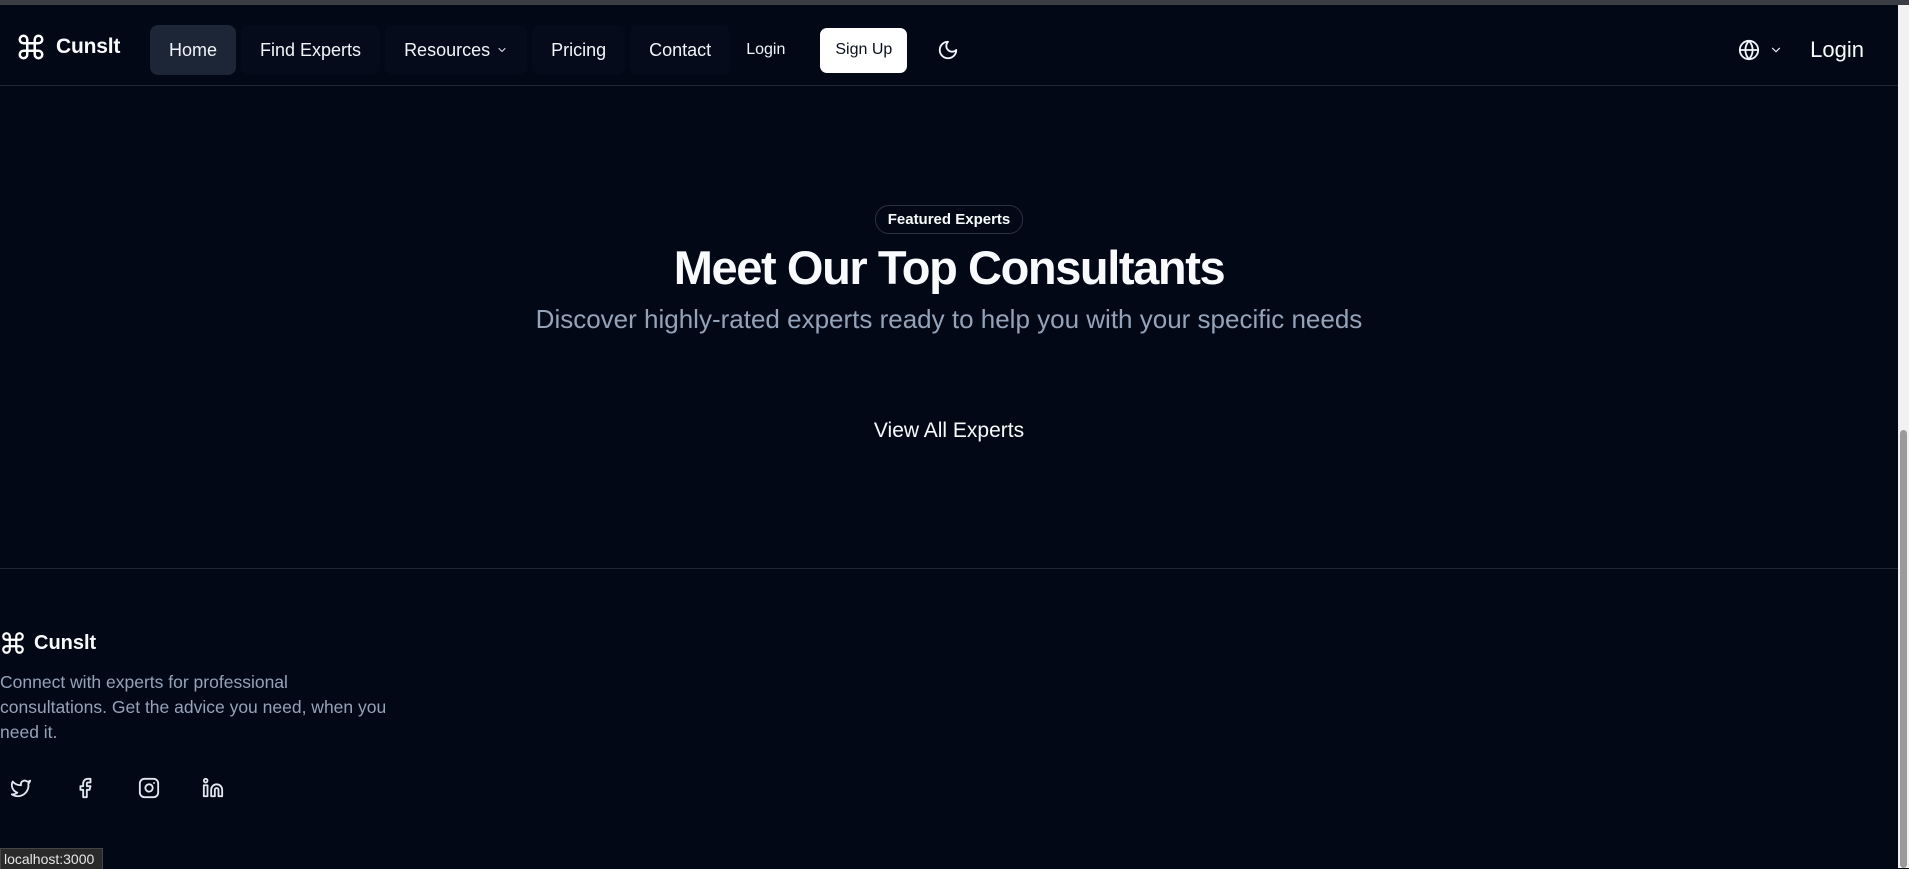 The image size is (1909, 869). What do you see at coordinates (447, 49) in the screenshot?
I see `nav-resources-label: Resources` at bounding box center [447, 49].